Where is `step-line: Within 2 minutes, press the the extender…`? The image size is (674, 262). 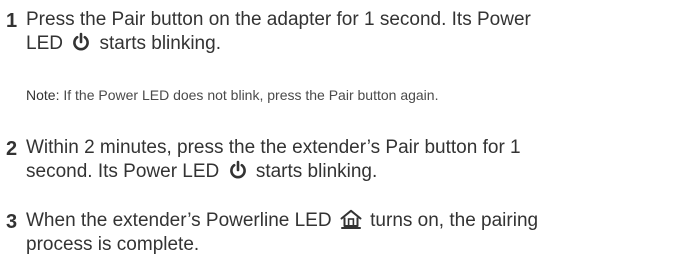 step-line: Within 2 minutes, press the the extender… is located at coordinates (273, 147).